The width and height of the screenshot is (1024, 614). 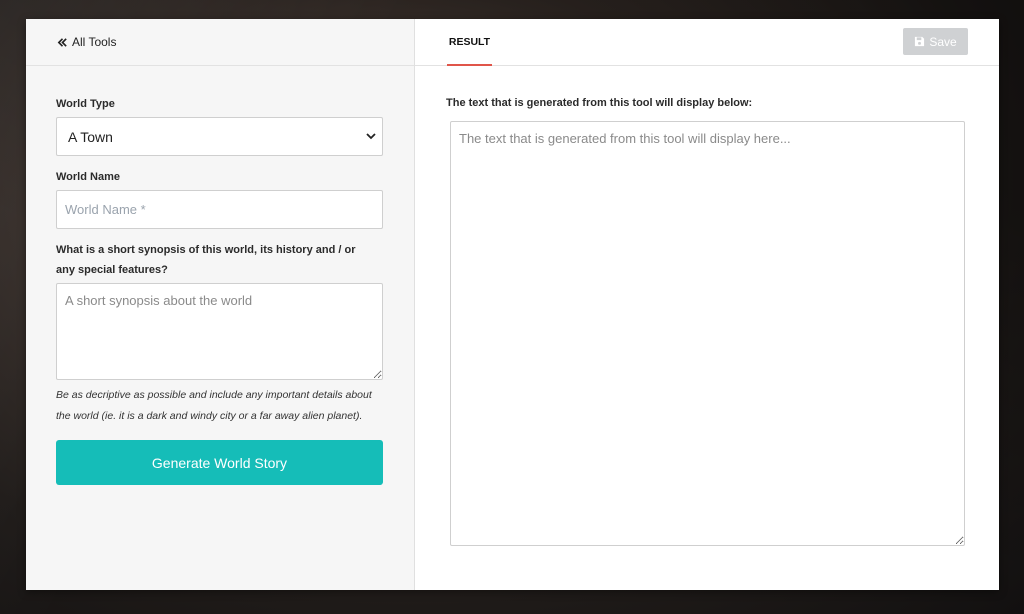 What do you see at coordinates (90, 136) in the screenshot?
I see `world-type-value: A Town` at bounding box center [90, 136].